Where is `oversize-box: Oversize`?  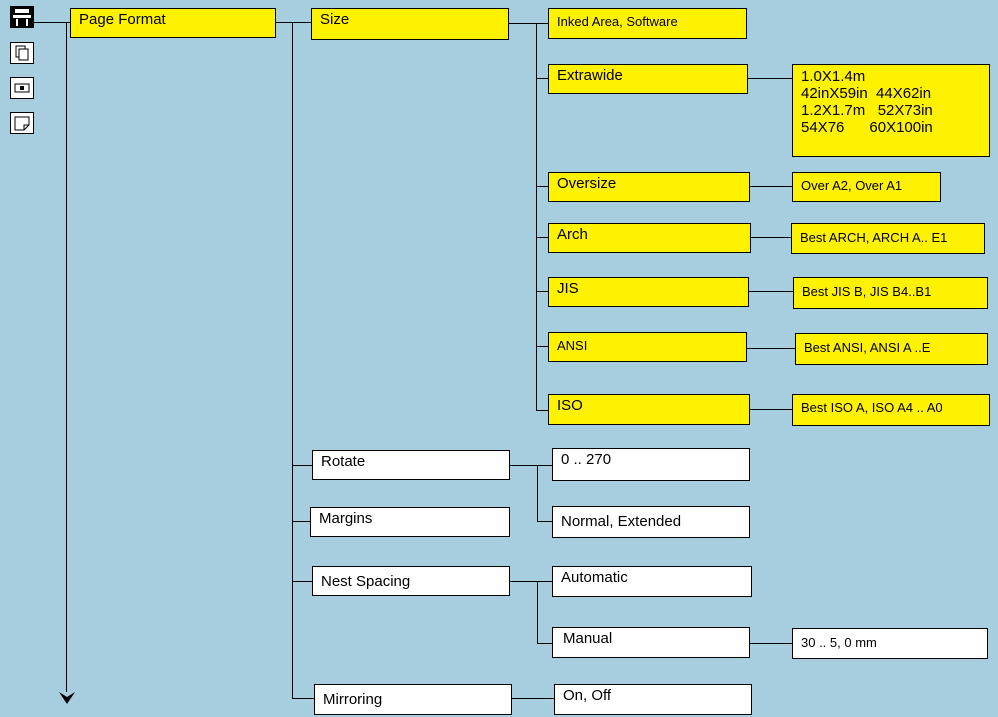 oversize-box: Oversize is located at coordinates (649, 187).